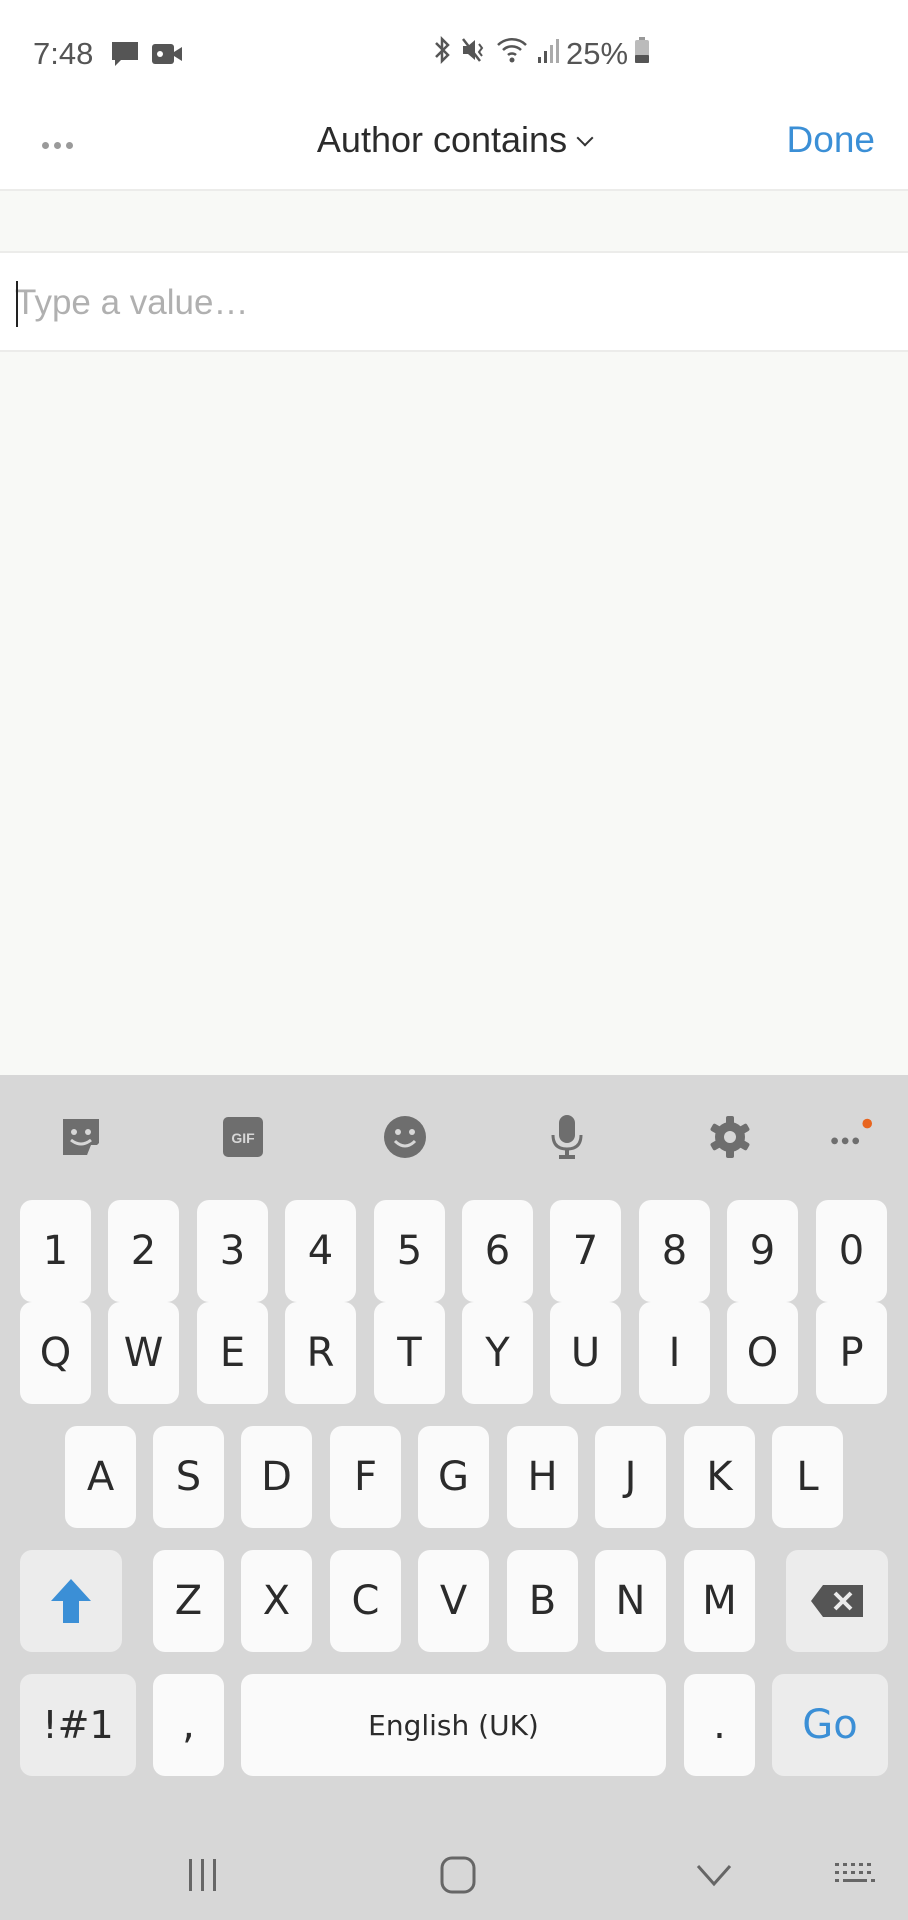 This screenshot has height=1920, width=908. Describe the element at coordinates (851, 1353) in the screenshot. I see `key-p: P` at that location.